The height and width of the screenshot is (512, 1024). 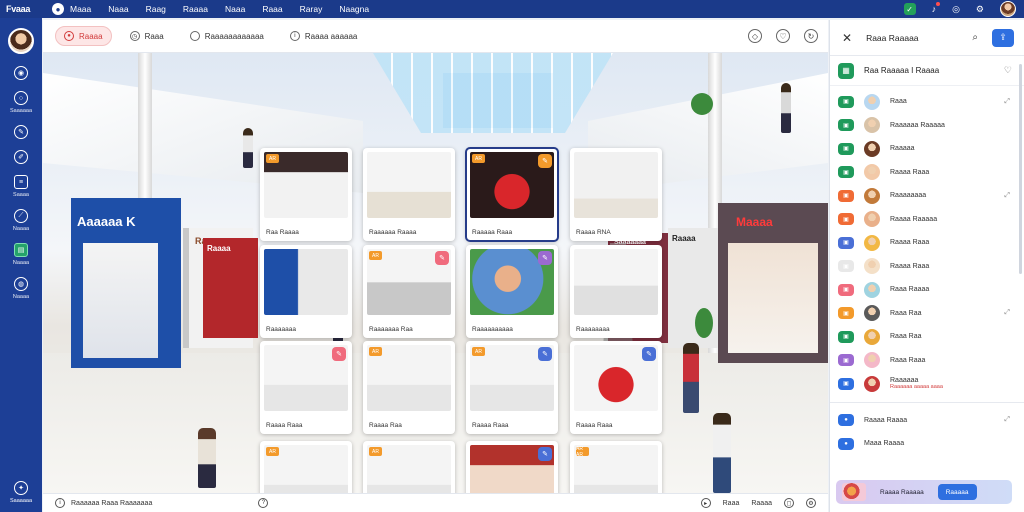 What do you see at coordinates (1020, 169) in the screenshot?
I see `scrollbar` at bounding box center [1020, 169].